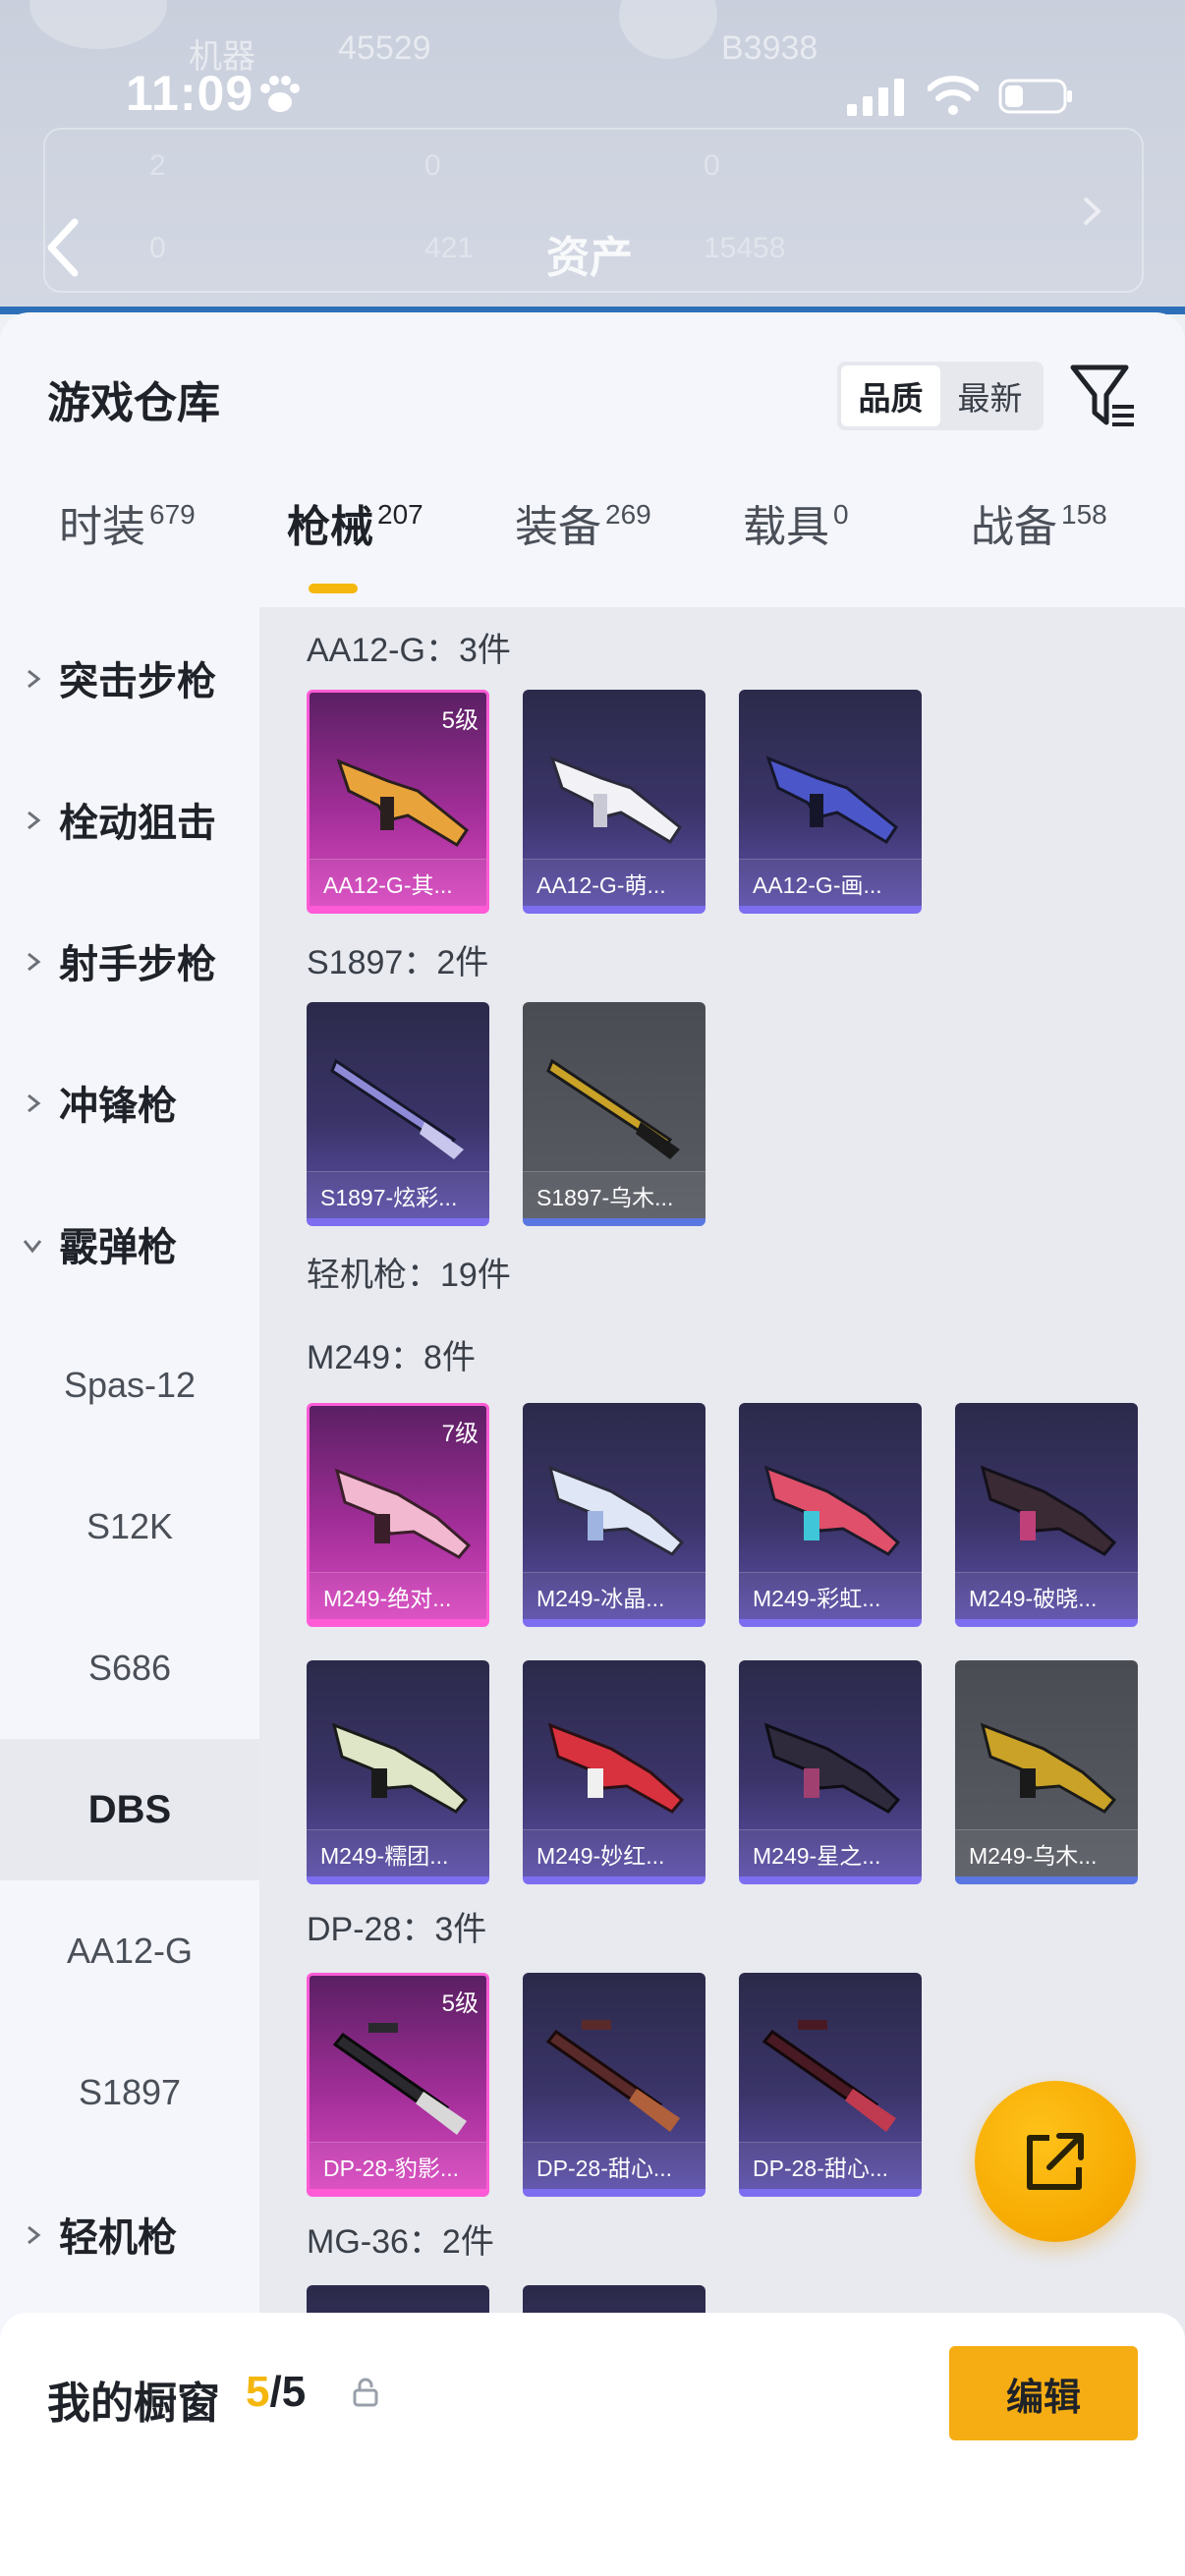  I want to click on tab-battle-gear: 战备 158, so click(1039, 540).